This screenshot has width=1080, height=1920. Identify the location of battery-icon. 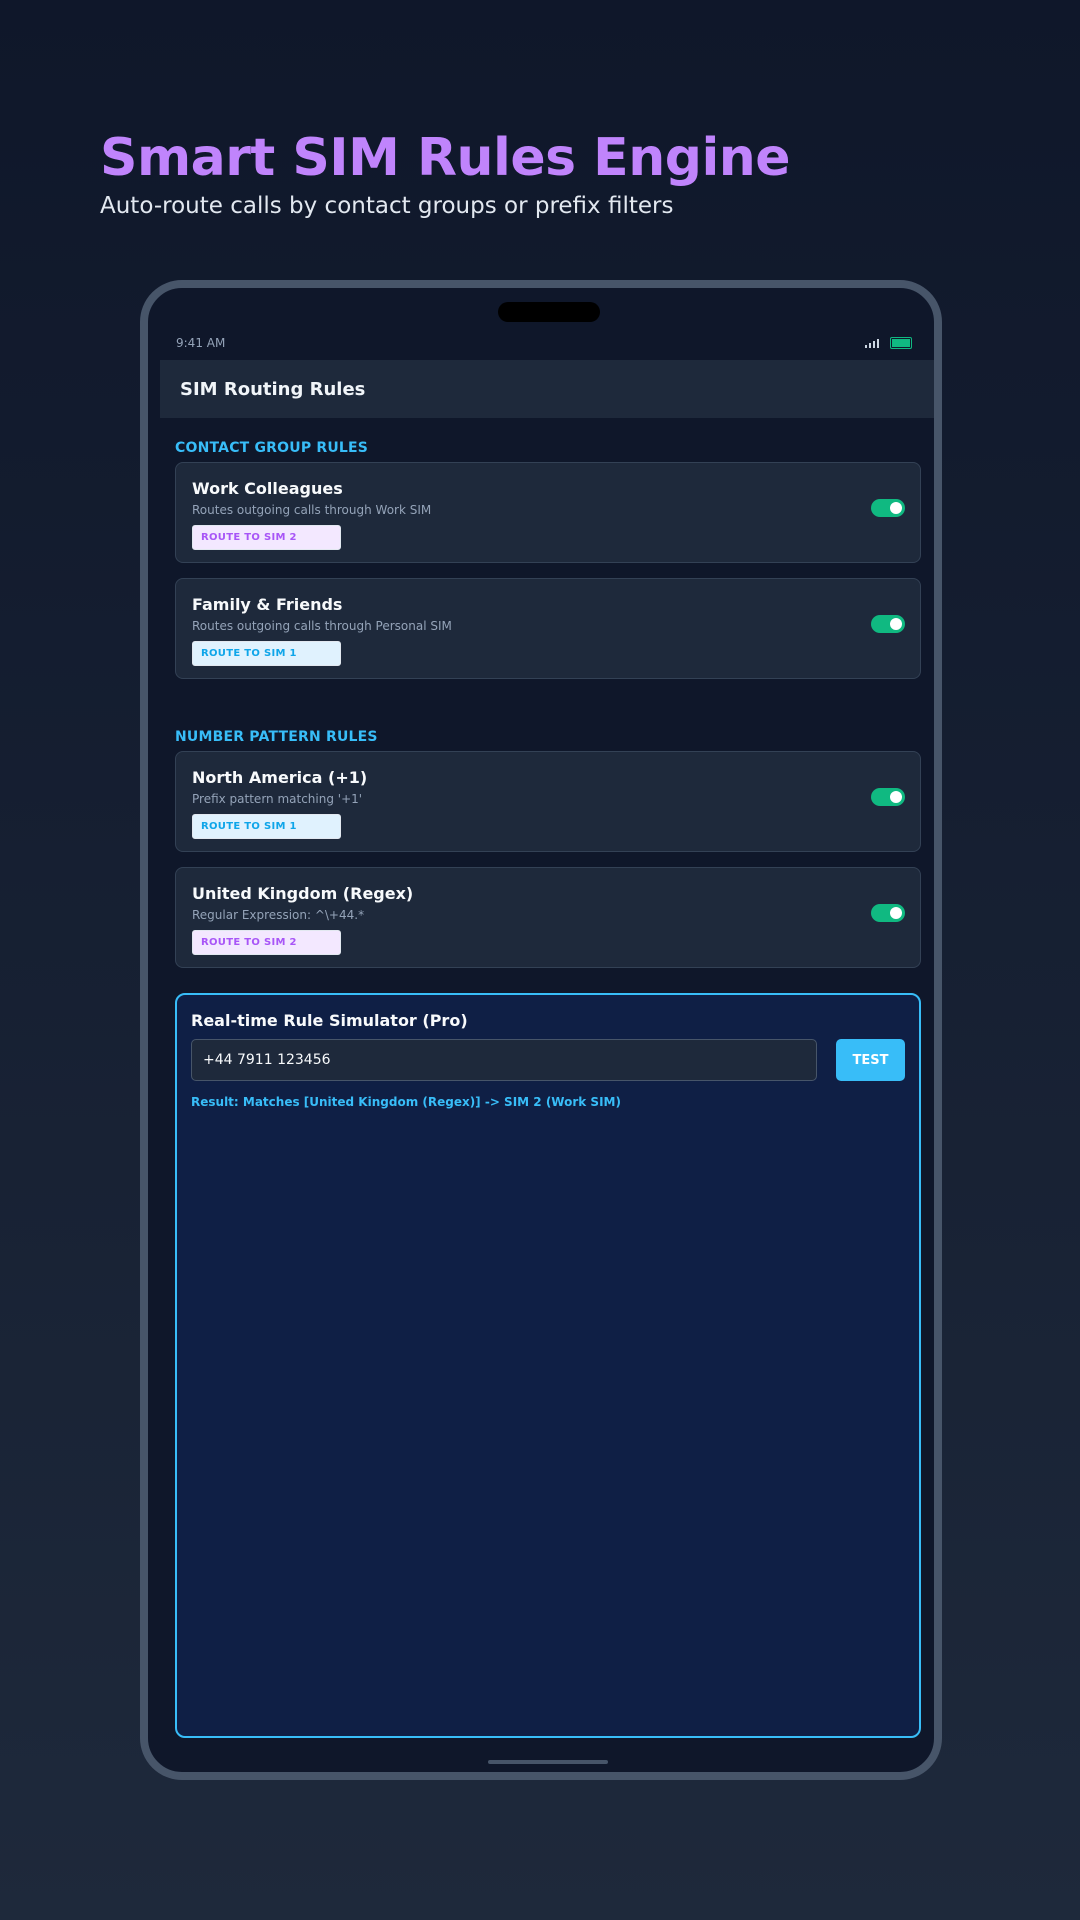
(901, 343).